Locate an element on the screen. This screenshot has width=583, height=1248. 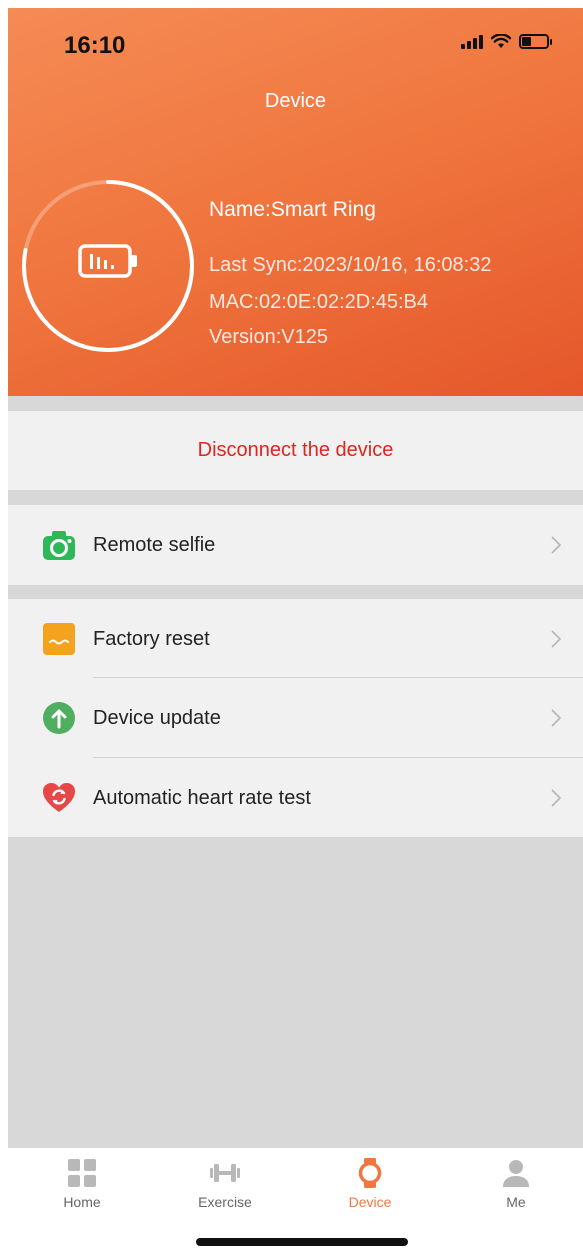
tab-home: Home is located at coordinates (82, 1184).